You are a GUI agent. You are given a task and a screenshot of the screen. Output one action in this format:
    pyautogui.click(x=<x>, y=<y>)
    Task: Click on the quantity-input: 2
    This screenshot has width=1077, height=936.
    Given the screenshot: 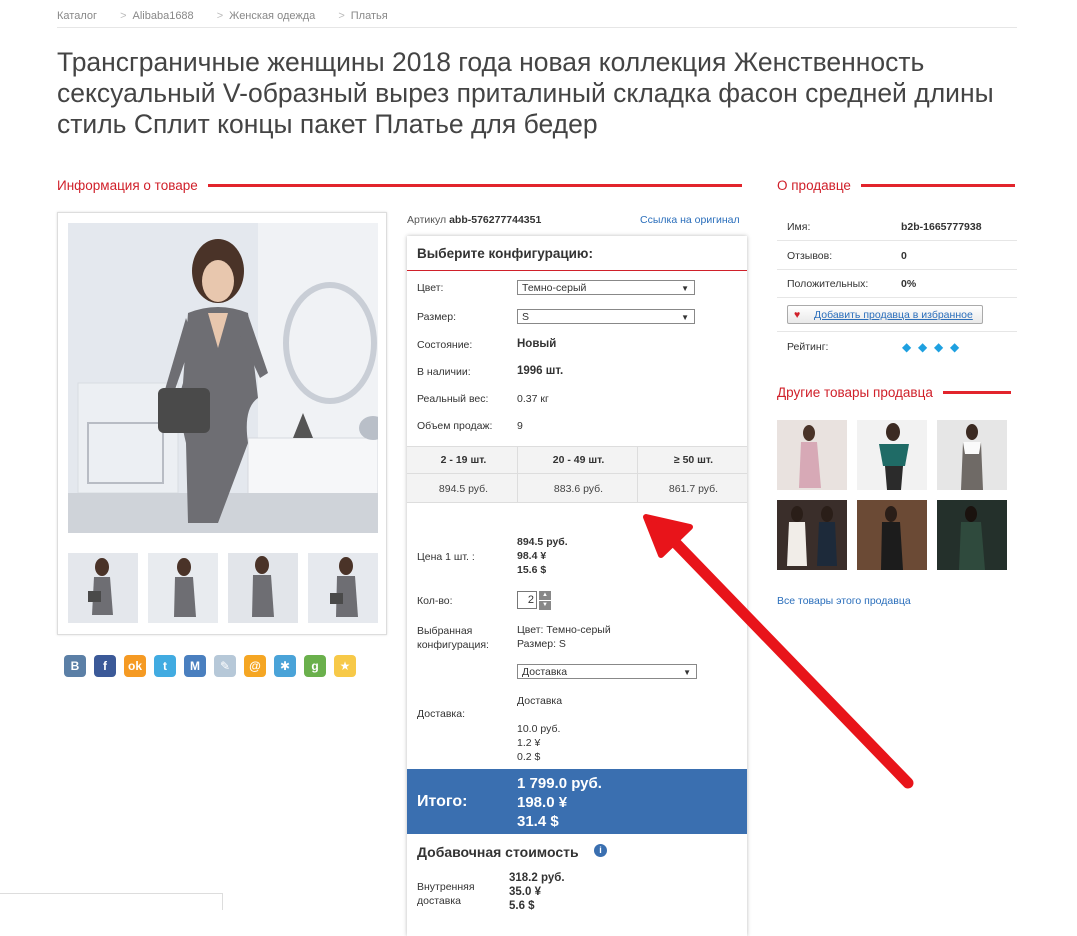 What is the action you would take?
    pyautogui.click(x=527, y=600)
    